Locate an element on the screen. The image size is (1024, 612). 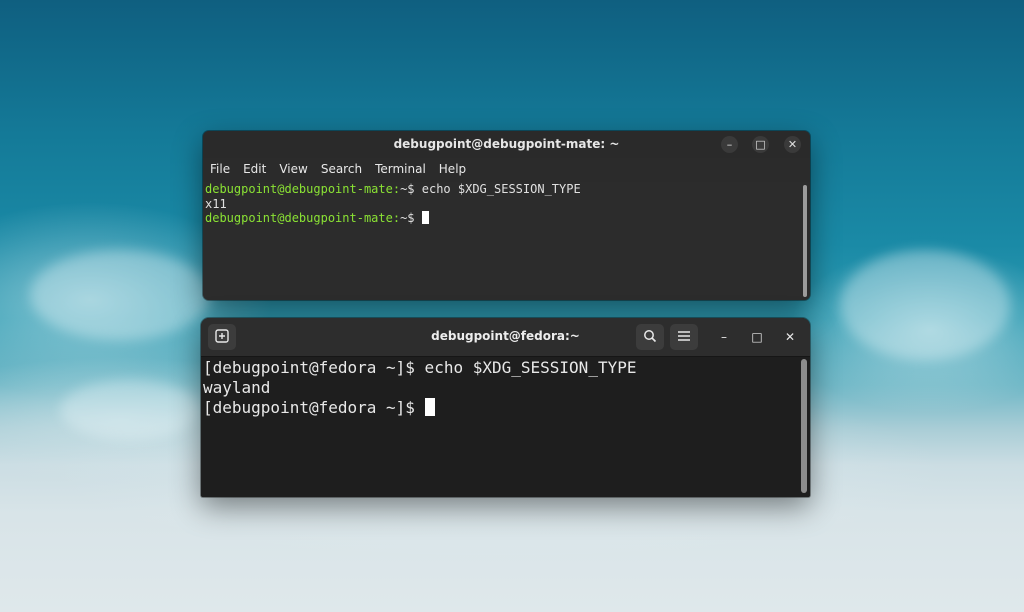
terminal-line: wayland is located at coordinates (237, 387).